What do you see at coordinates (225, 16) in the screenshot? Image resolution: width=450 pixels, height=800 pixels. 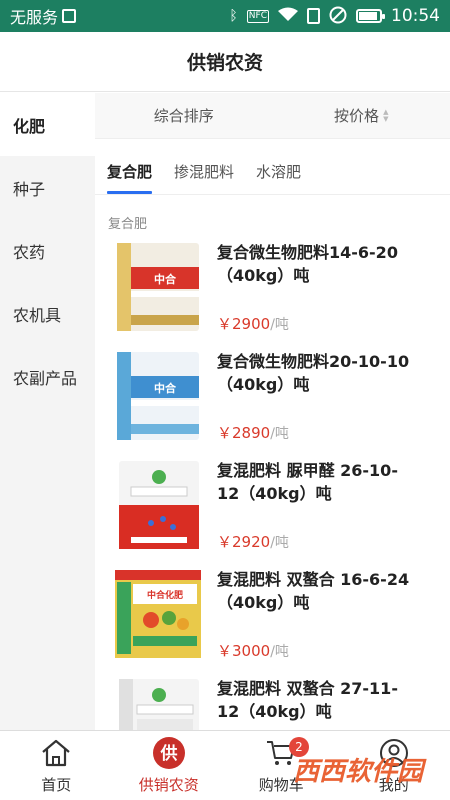 I see `status-bar: 无服务 ᛒ NFC 10:54` at bounding box center [225, 16].